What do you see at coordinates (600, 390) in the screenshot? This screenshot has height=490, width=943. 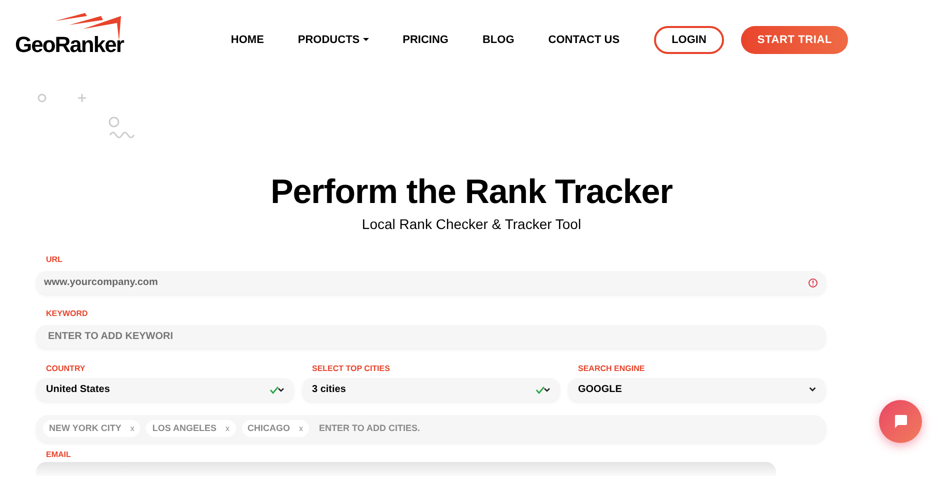 I see `select-value: GOOGLE` at bounding box center [600, 390].